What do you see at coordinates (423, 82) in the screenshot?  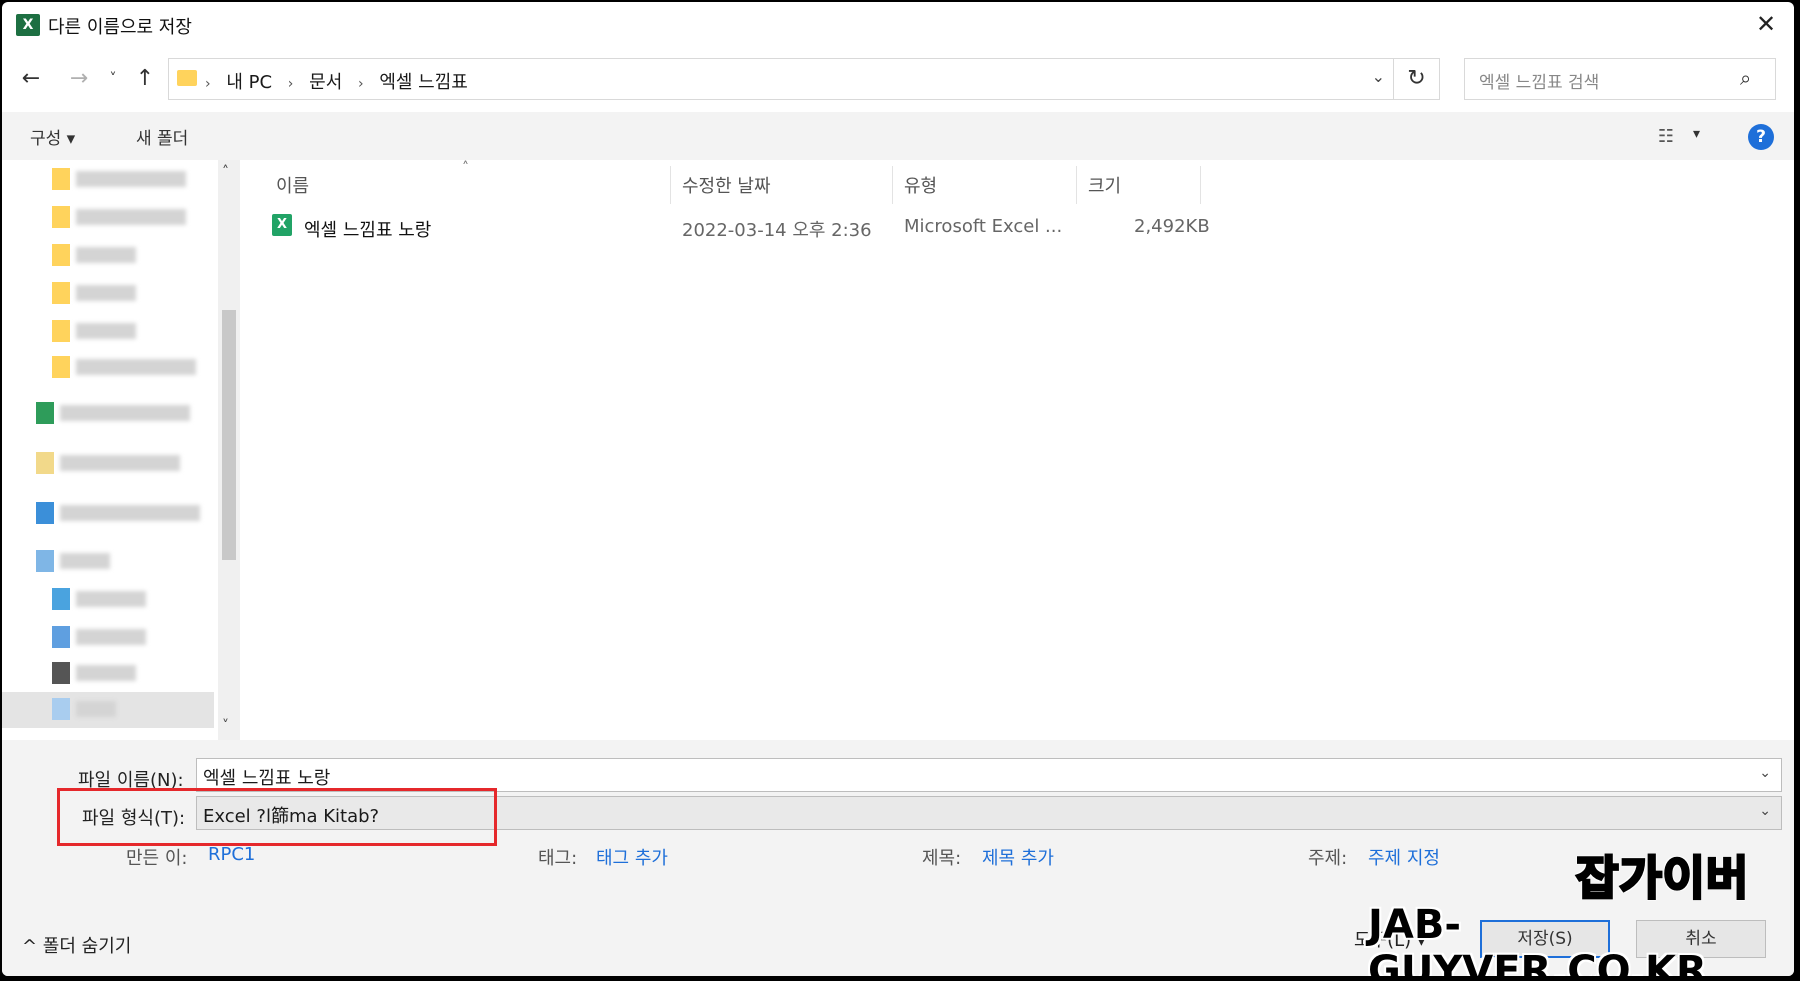 I see `breadcrumb-item-folder: 엑셀 느낌표` at bounding box center [423, 82].